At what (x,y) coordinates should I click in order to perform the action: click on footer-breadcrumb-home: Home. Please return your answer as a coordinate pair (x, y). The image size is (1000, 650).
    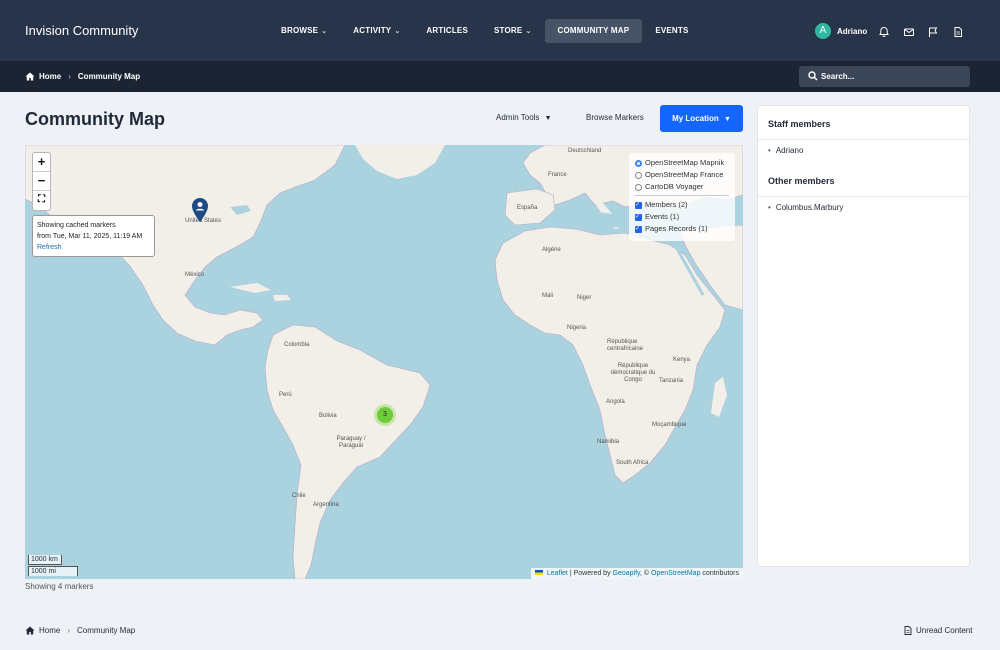
    Looking at the image, I should click on (49, 630).